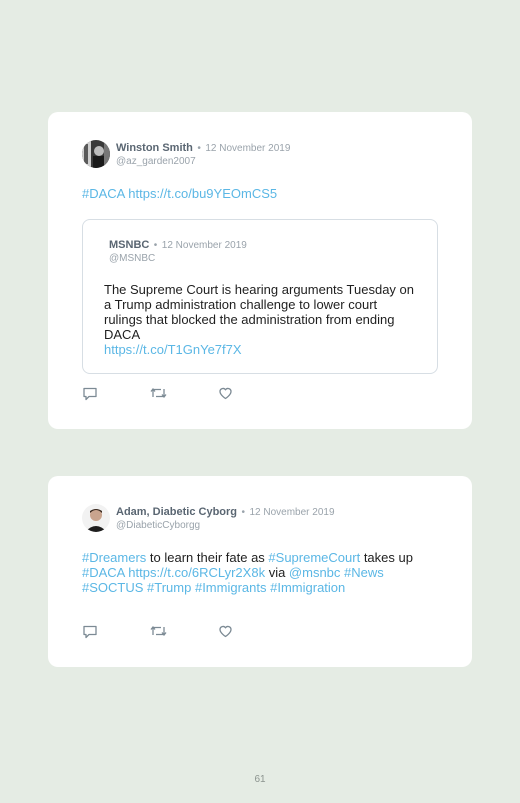  I want to click on quoted-link: https://t.co/T1GnYe7f7X, so click(173, 349).